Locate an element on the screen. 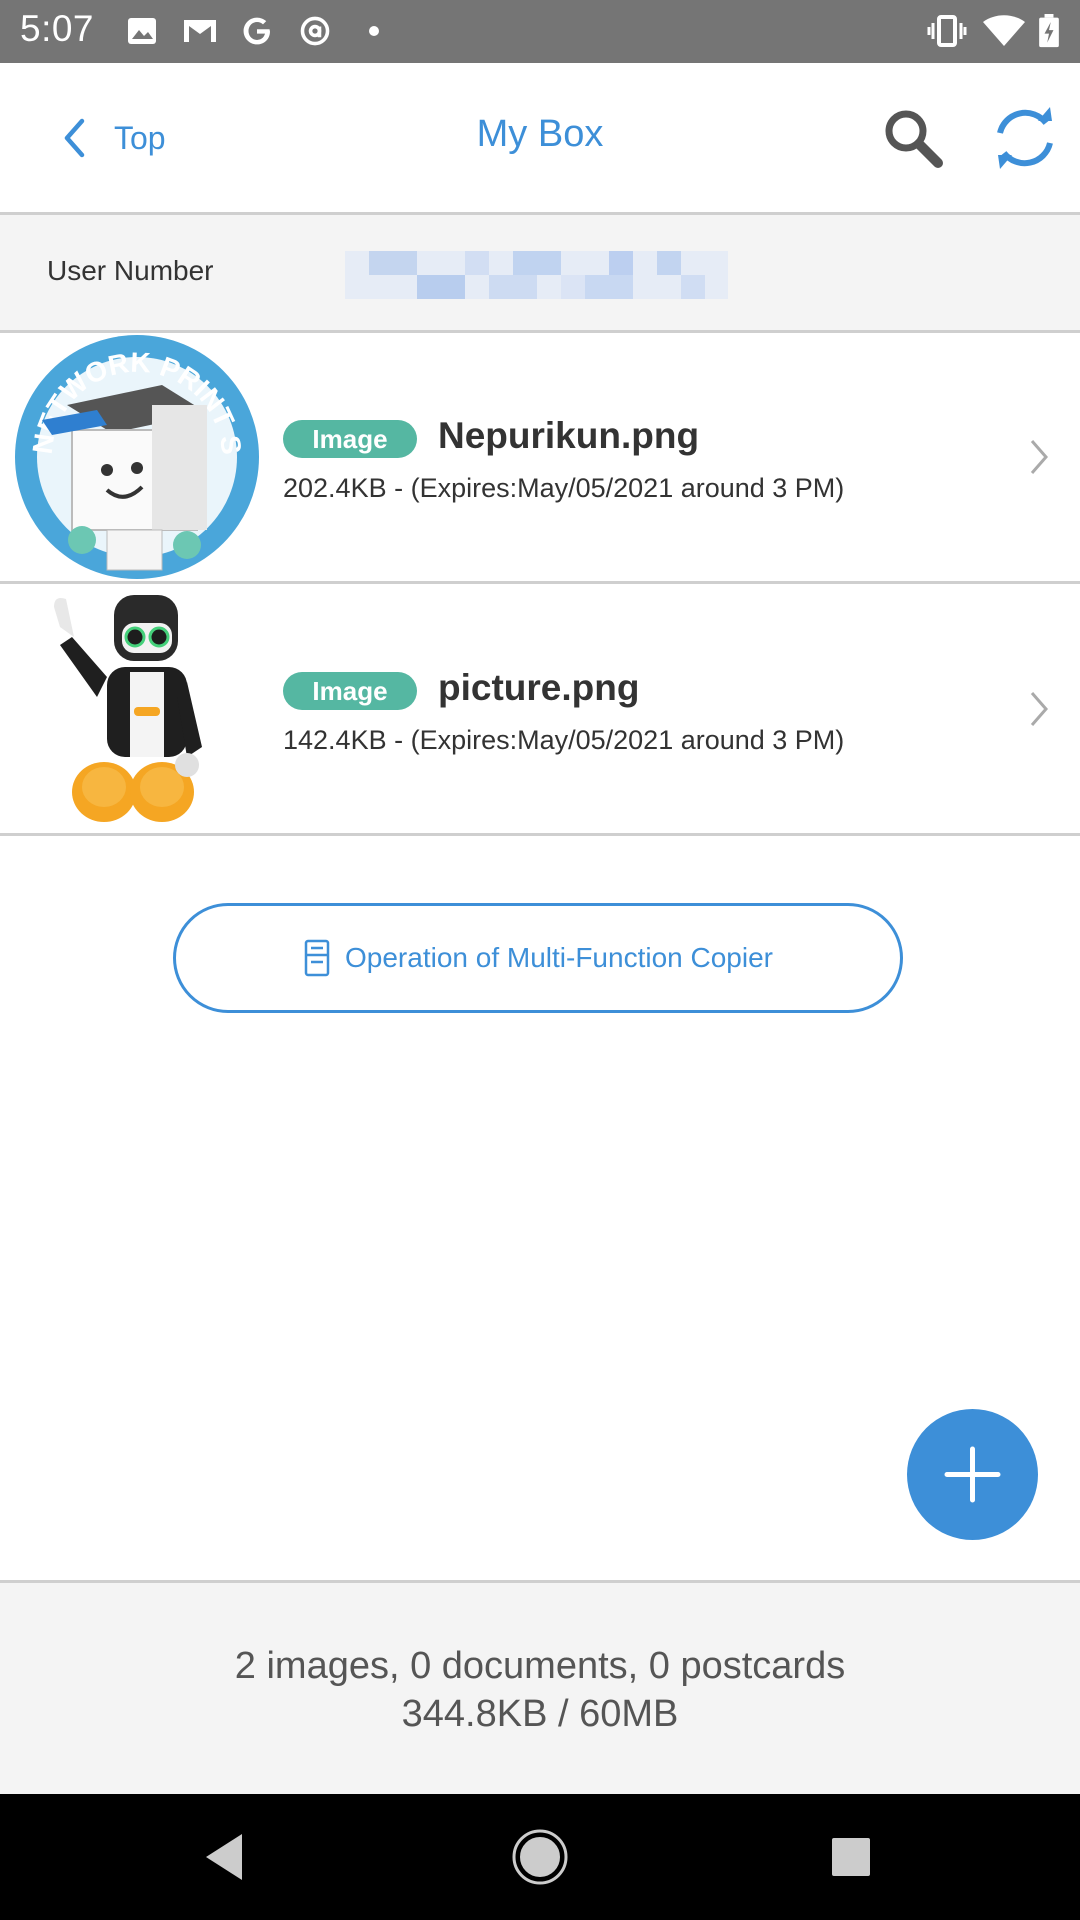  add-file-button is located at coordinates (972, 1474).